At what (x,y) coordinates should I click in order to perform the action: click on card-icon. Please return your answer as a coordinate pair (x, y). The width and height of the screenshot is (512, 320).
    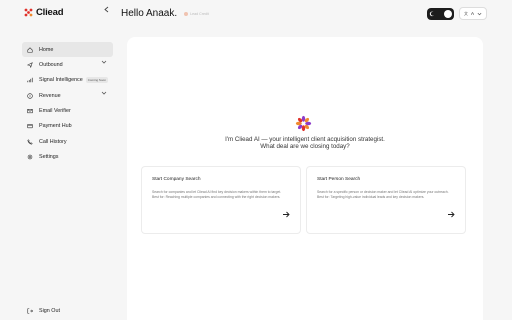
    Looking at the image, I should click on (30, 126).